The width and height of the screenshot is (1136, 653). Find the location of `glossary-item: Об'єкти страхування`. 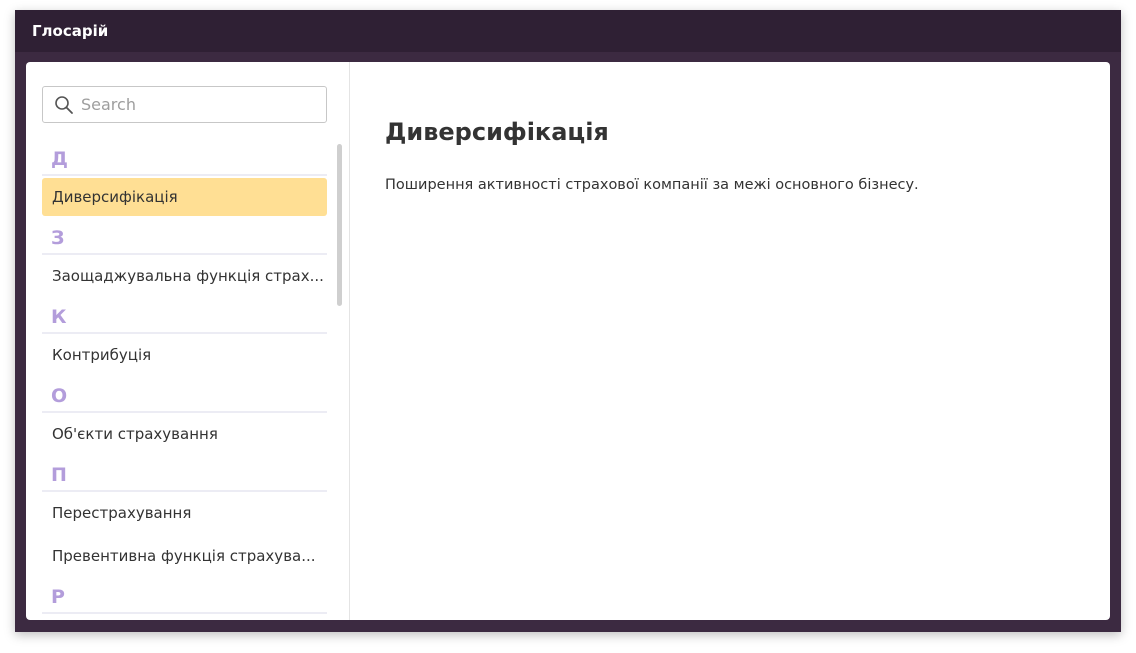

glossary-item: Об'єкти страхування is located at coordinates (184, 434).